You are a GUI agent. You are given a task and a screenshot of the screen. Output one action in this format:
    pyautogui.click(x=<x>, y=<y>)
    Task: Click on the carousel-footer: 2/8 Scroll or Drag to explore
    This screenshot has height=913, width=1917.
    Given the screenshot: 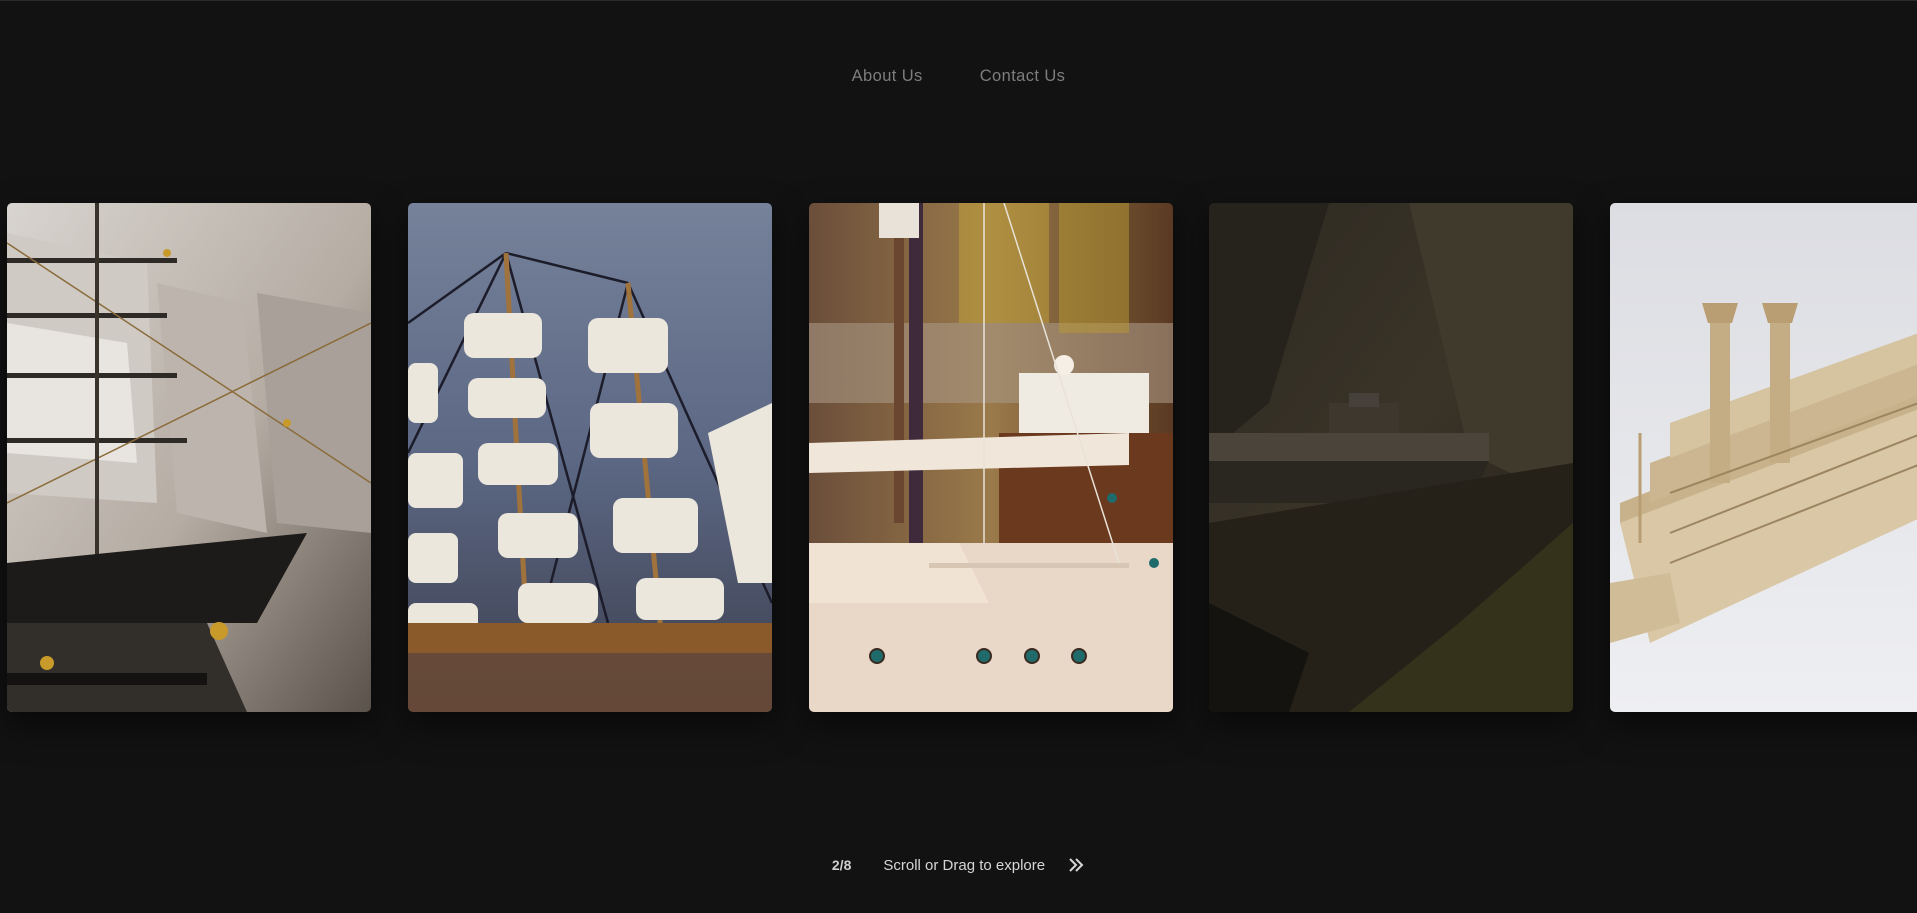 What is the action you would take?
    pyautogui.click(x=958, y=865)
    